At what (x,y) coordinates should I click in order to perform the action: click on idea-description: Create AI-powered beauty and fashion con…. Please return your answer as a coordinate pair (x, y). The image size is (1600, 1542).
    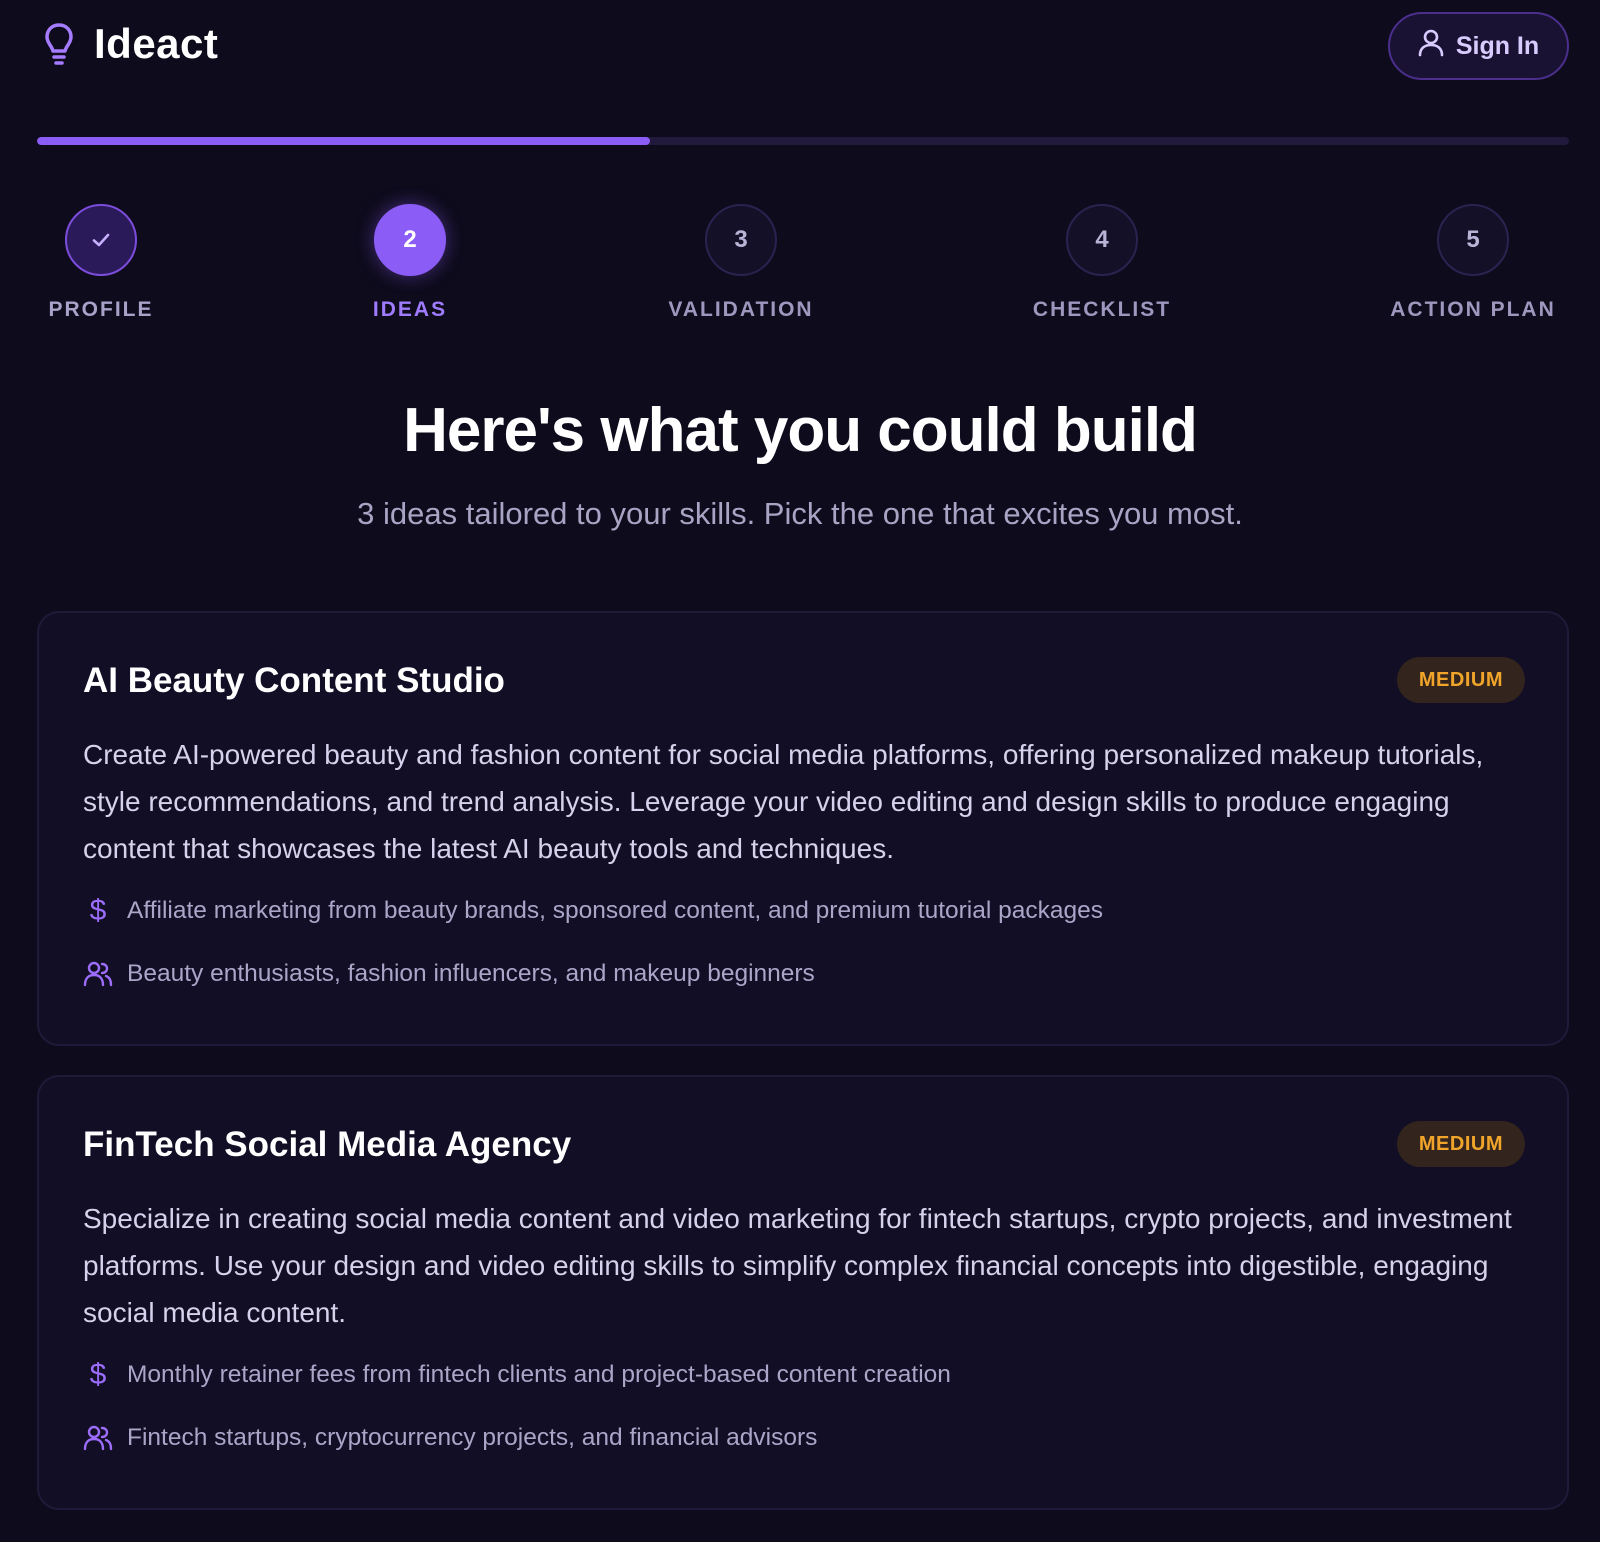
    Looking at the image, I should click on (783, 801).